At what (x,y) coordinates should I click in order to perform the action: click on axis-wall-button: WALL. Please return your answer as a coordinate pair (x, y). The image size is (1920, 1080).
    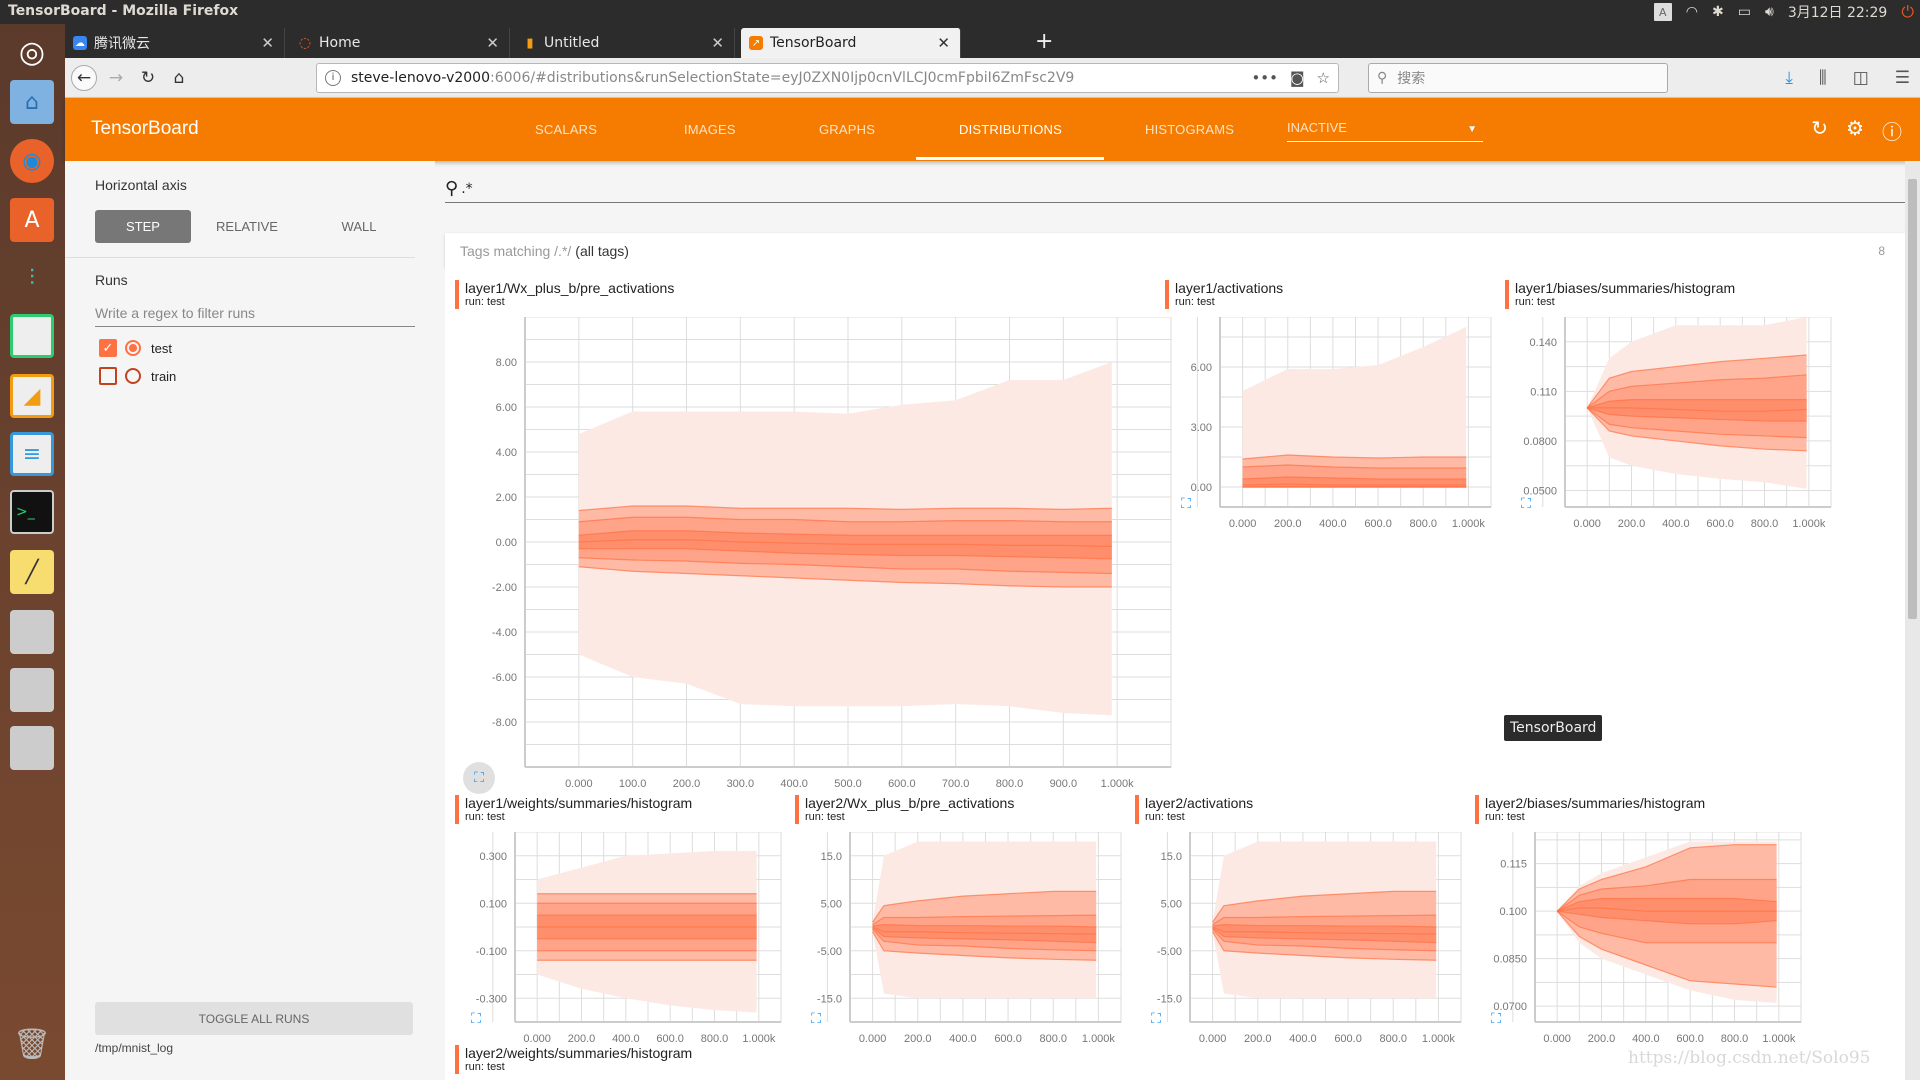
    Looking at the image, I should click on (359, 226).